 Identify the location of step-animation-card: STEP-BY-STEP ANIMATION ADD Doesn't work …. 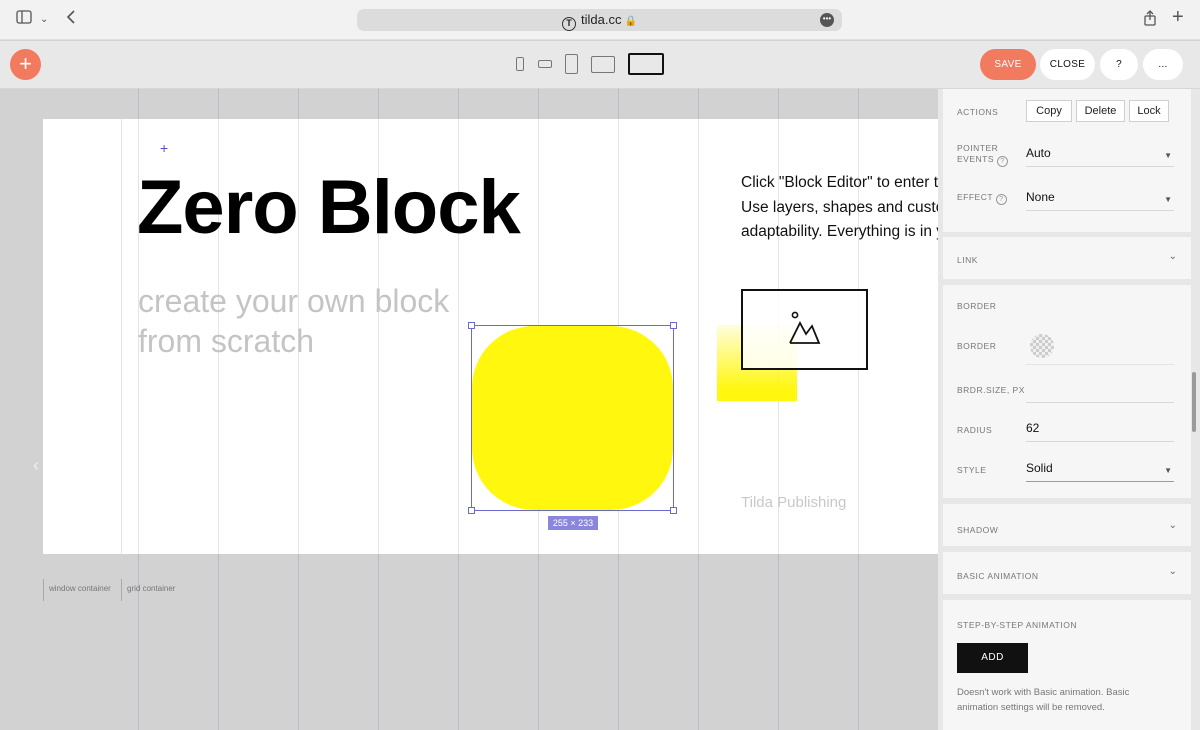
(1067, 665).